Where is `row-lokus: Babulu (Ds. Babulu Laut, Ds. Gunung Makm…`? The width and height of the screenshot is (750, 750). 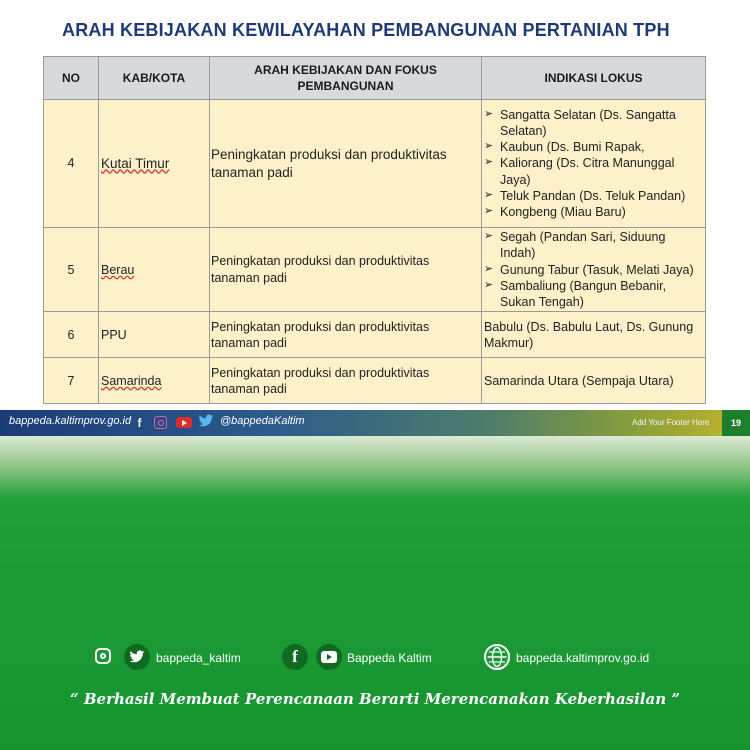
row-lokus: Babulu (Ds. Babulu Laut, Ds. Gunung Makm… is located at coordinates (593, 335).